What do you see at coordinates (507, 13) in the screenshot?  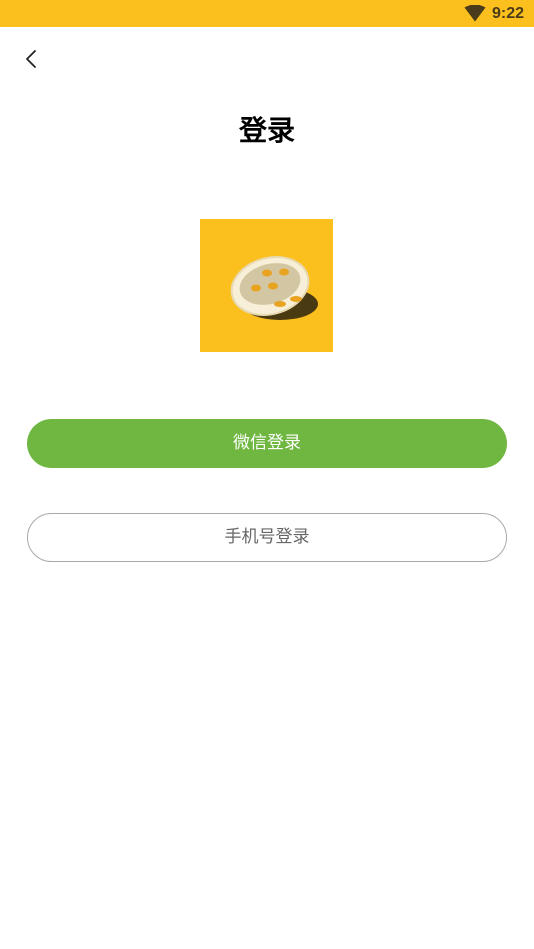 I see `status-time: 9:22` at bounding box center [507, 13].